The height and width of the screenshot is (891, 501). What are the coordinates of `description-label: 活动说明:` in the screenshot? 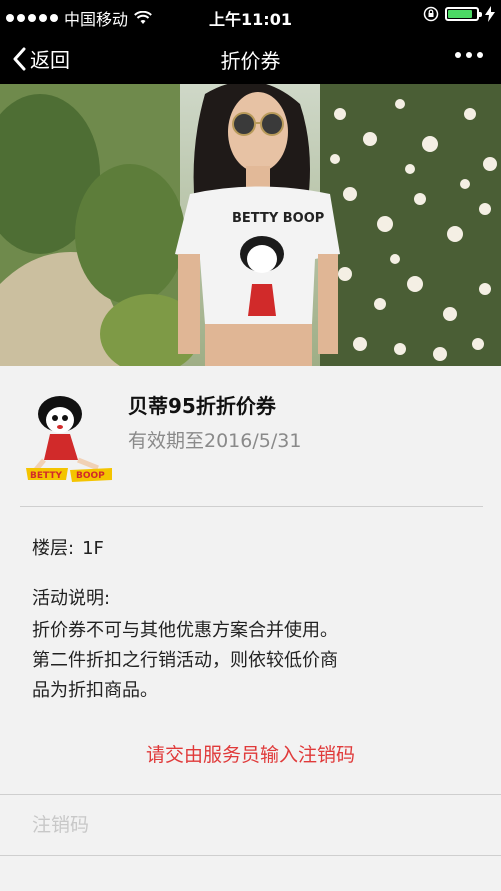 It's located at (71, 598).